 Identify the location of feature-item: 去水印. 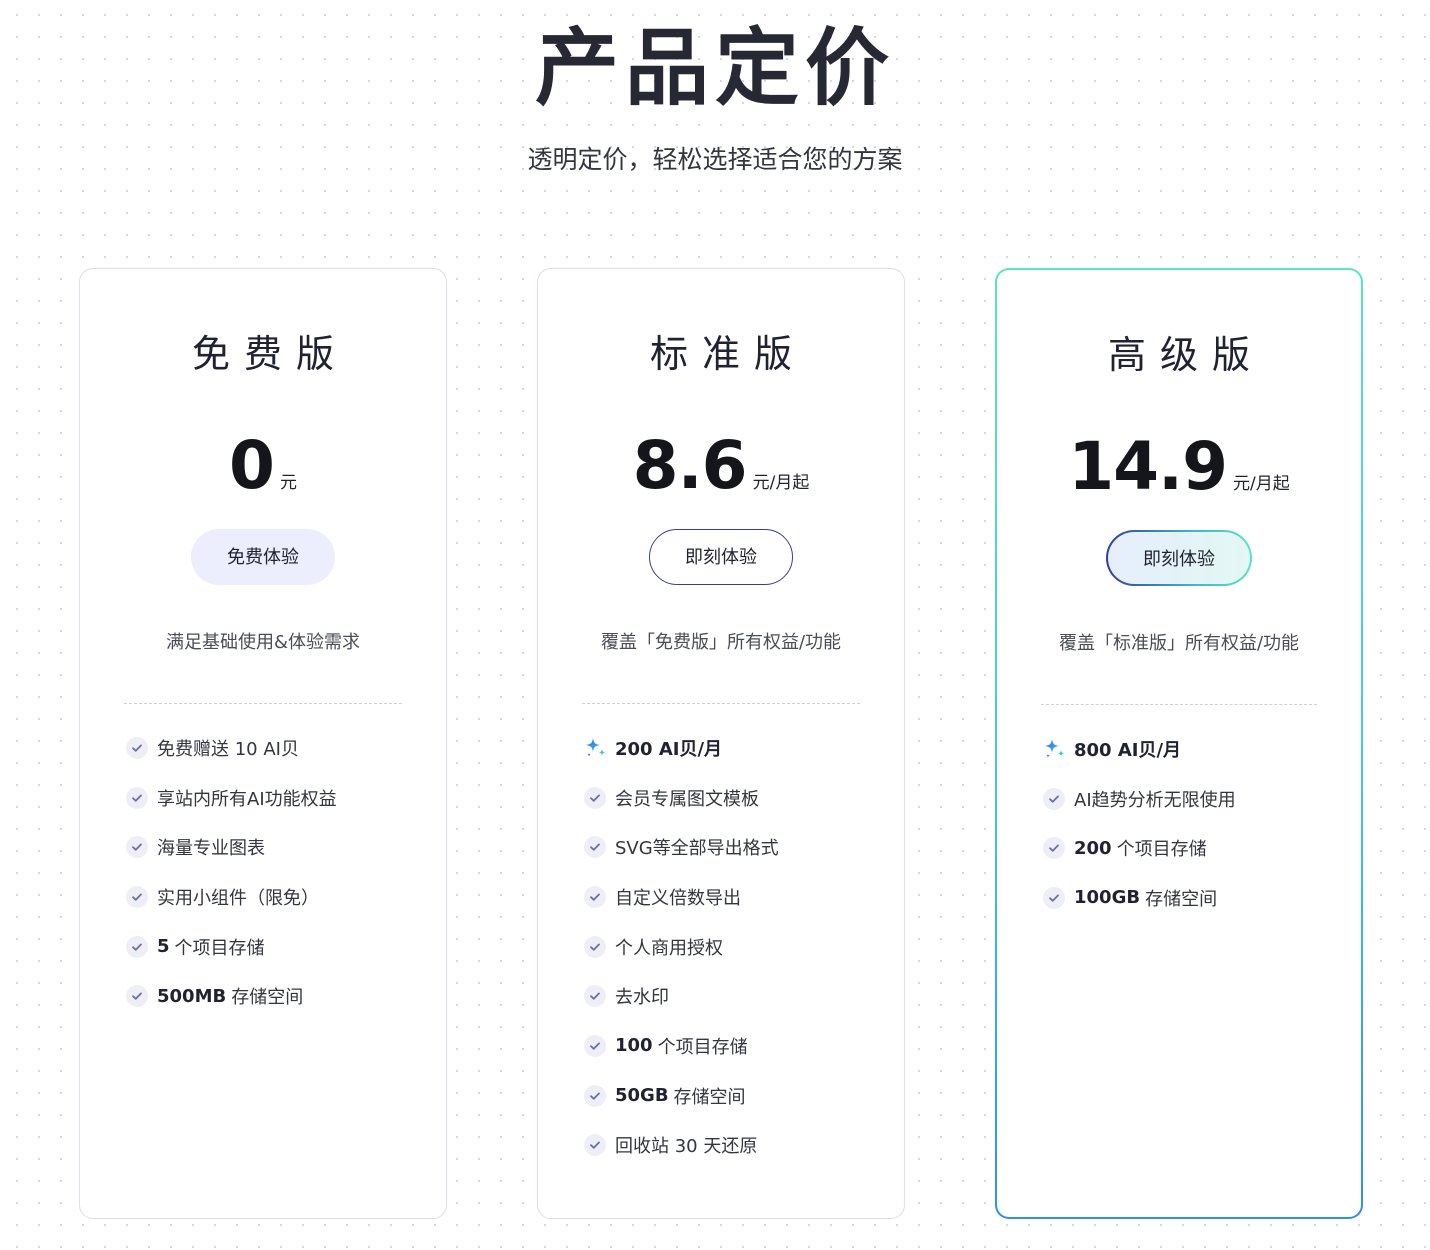
(734, 996).